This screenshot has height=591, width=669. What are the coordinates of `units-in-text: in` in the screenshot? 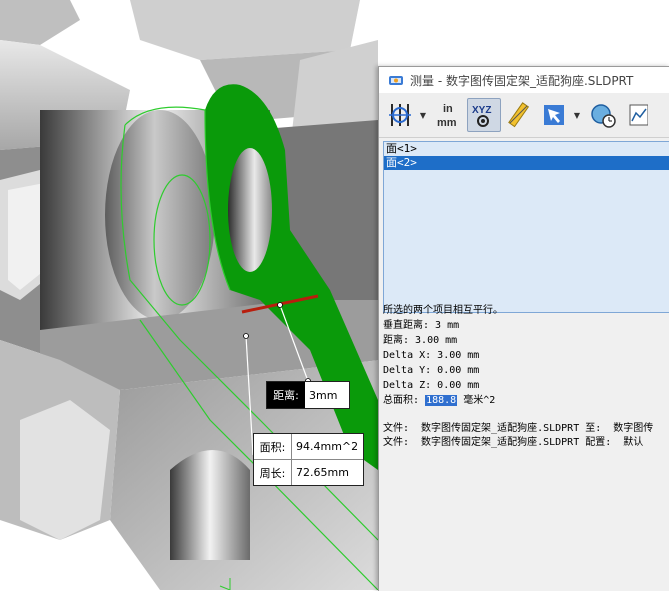 It's located at (448, 109).